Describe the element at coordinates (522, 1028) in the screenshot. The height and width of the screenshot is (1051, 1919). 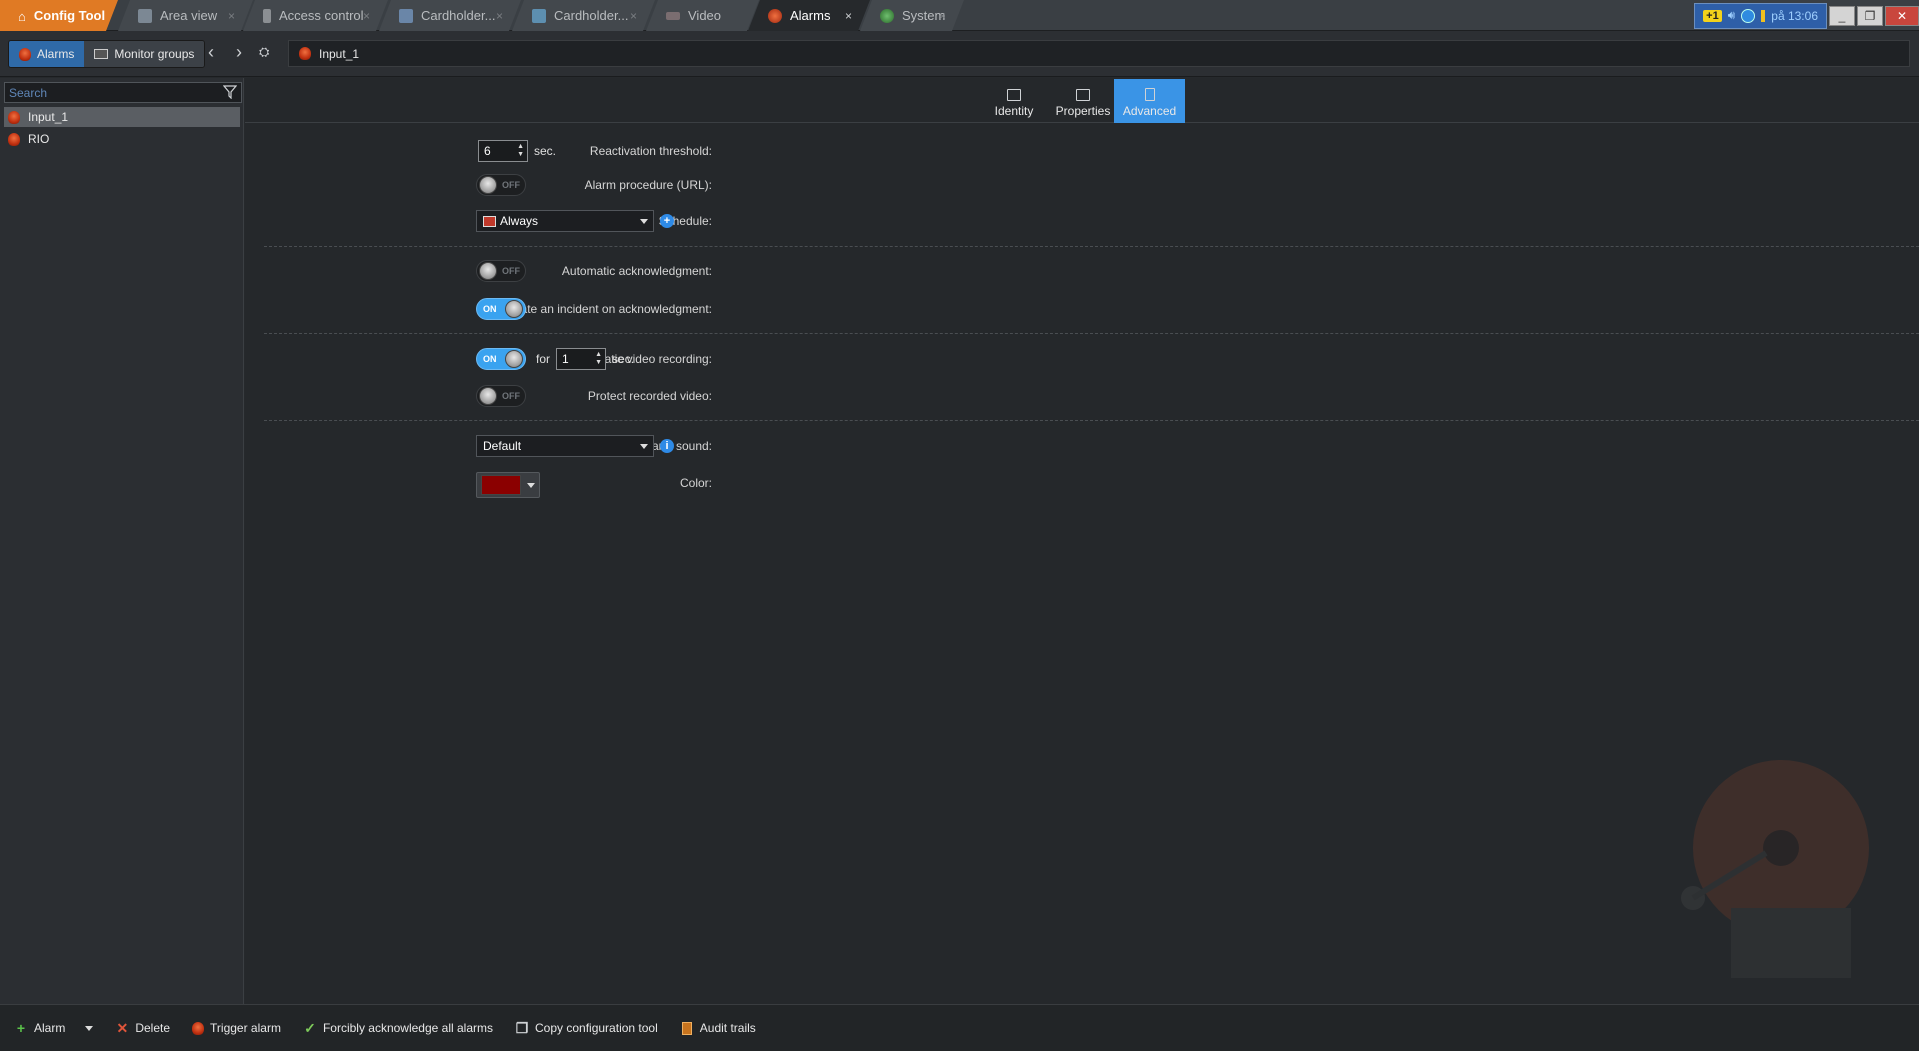
I see `copy-icon: ❐` at that location.